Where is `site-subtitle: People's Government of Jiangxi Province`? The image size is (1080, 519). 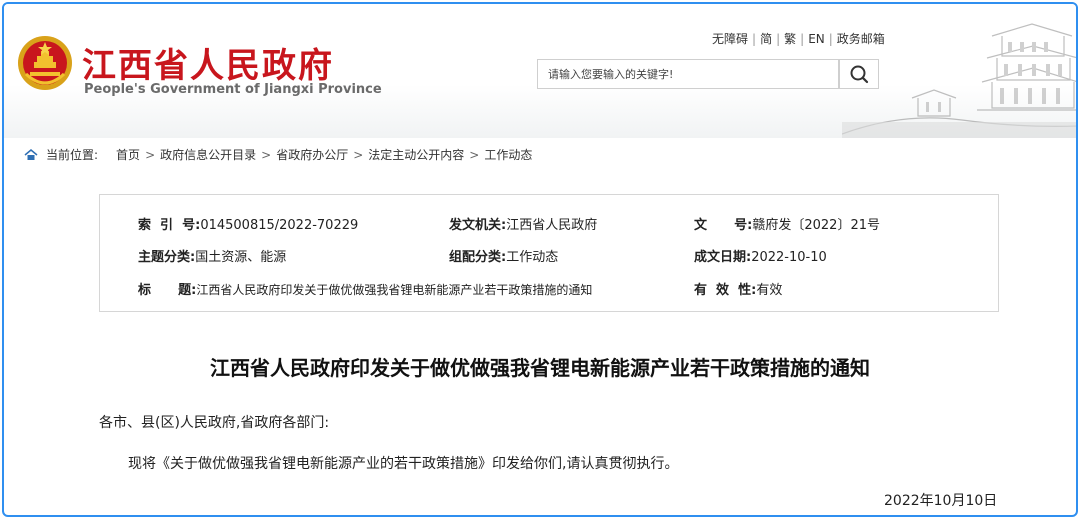
site-subtitle: People's Government of Jiangxi Province is located at coordinates (233, 89).